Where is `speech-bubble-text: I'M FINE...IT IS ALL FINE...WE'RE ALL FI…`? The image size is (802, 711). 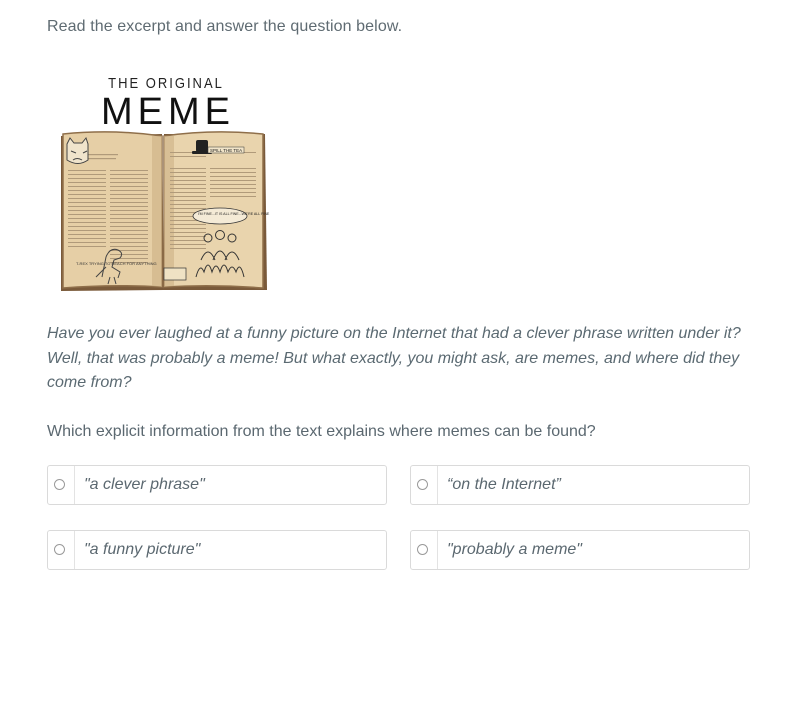
speech-bubble-text: I'M FINE...IT IS ALL FINE...WE'RE ALL FI… is located at coordinates (234, 214).